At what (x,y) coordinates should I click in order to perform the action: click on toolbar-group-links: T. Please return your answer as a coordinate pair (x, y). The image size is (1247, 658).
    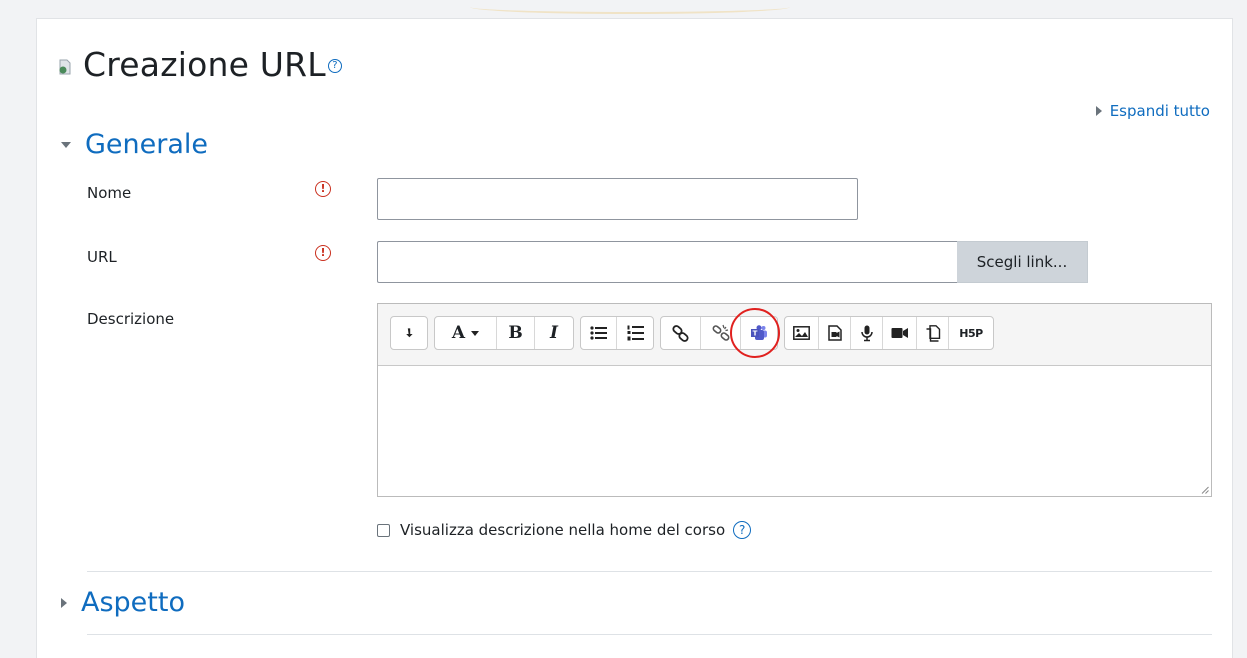
    Looking at the image, I should click on (720, 333).